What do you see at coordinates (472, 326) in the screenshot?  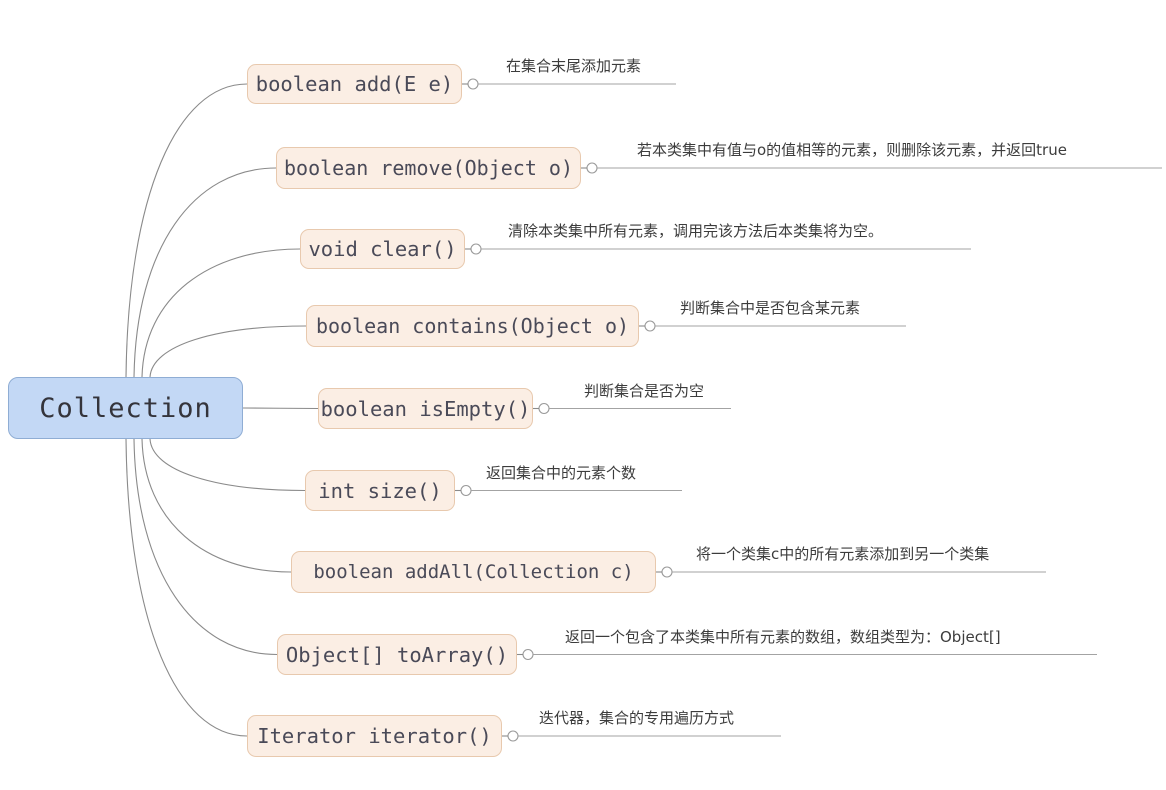 I see `method-node: boolean contains(Object o)` at bounding box center [472, 326].